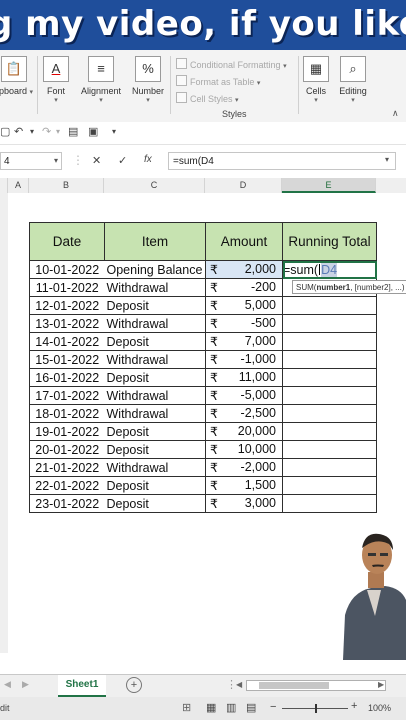 The height and width of the screenshot is (720, 406). I want to click on cell-date: 20-01-2022, so click(67, 449).